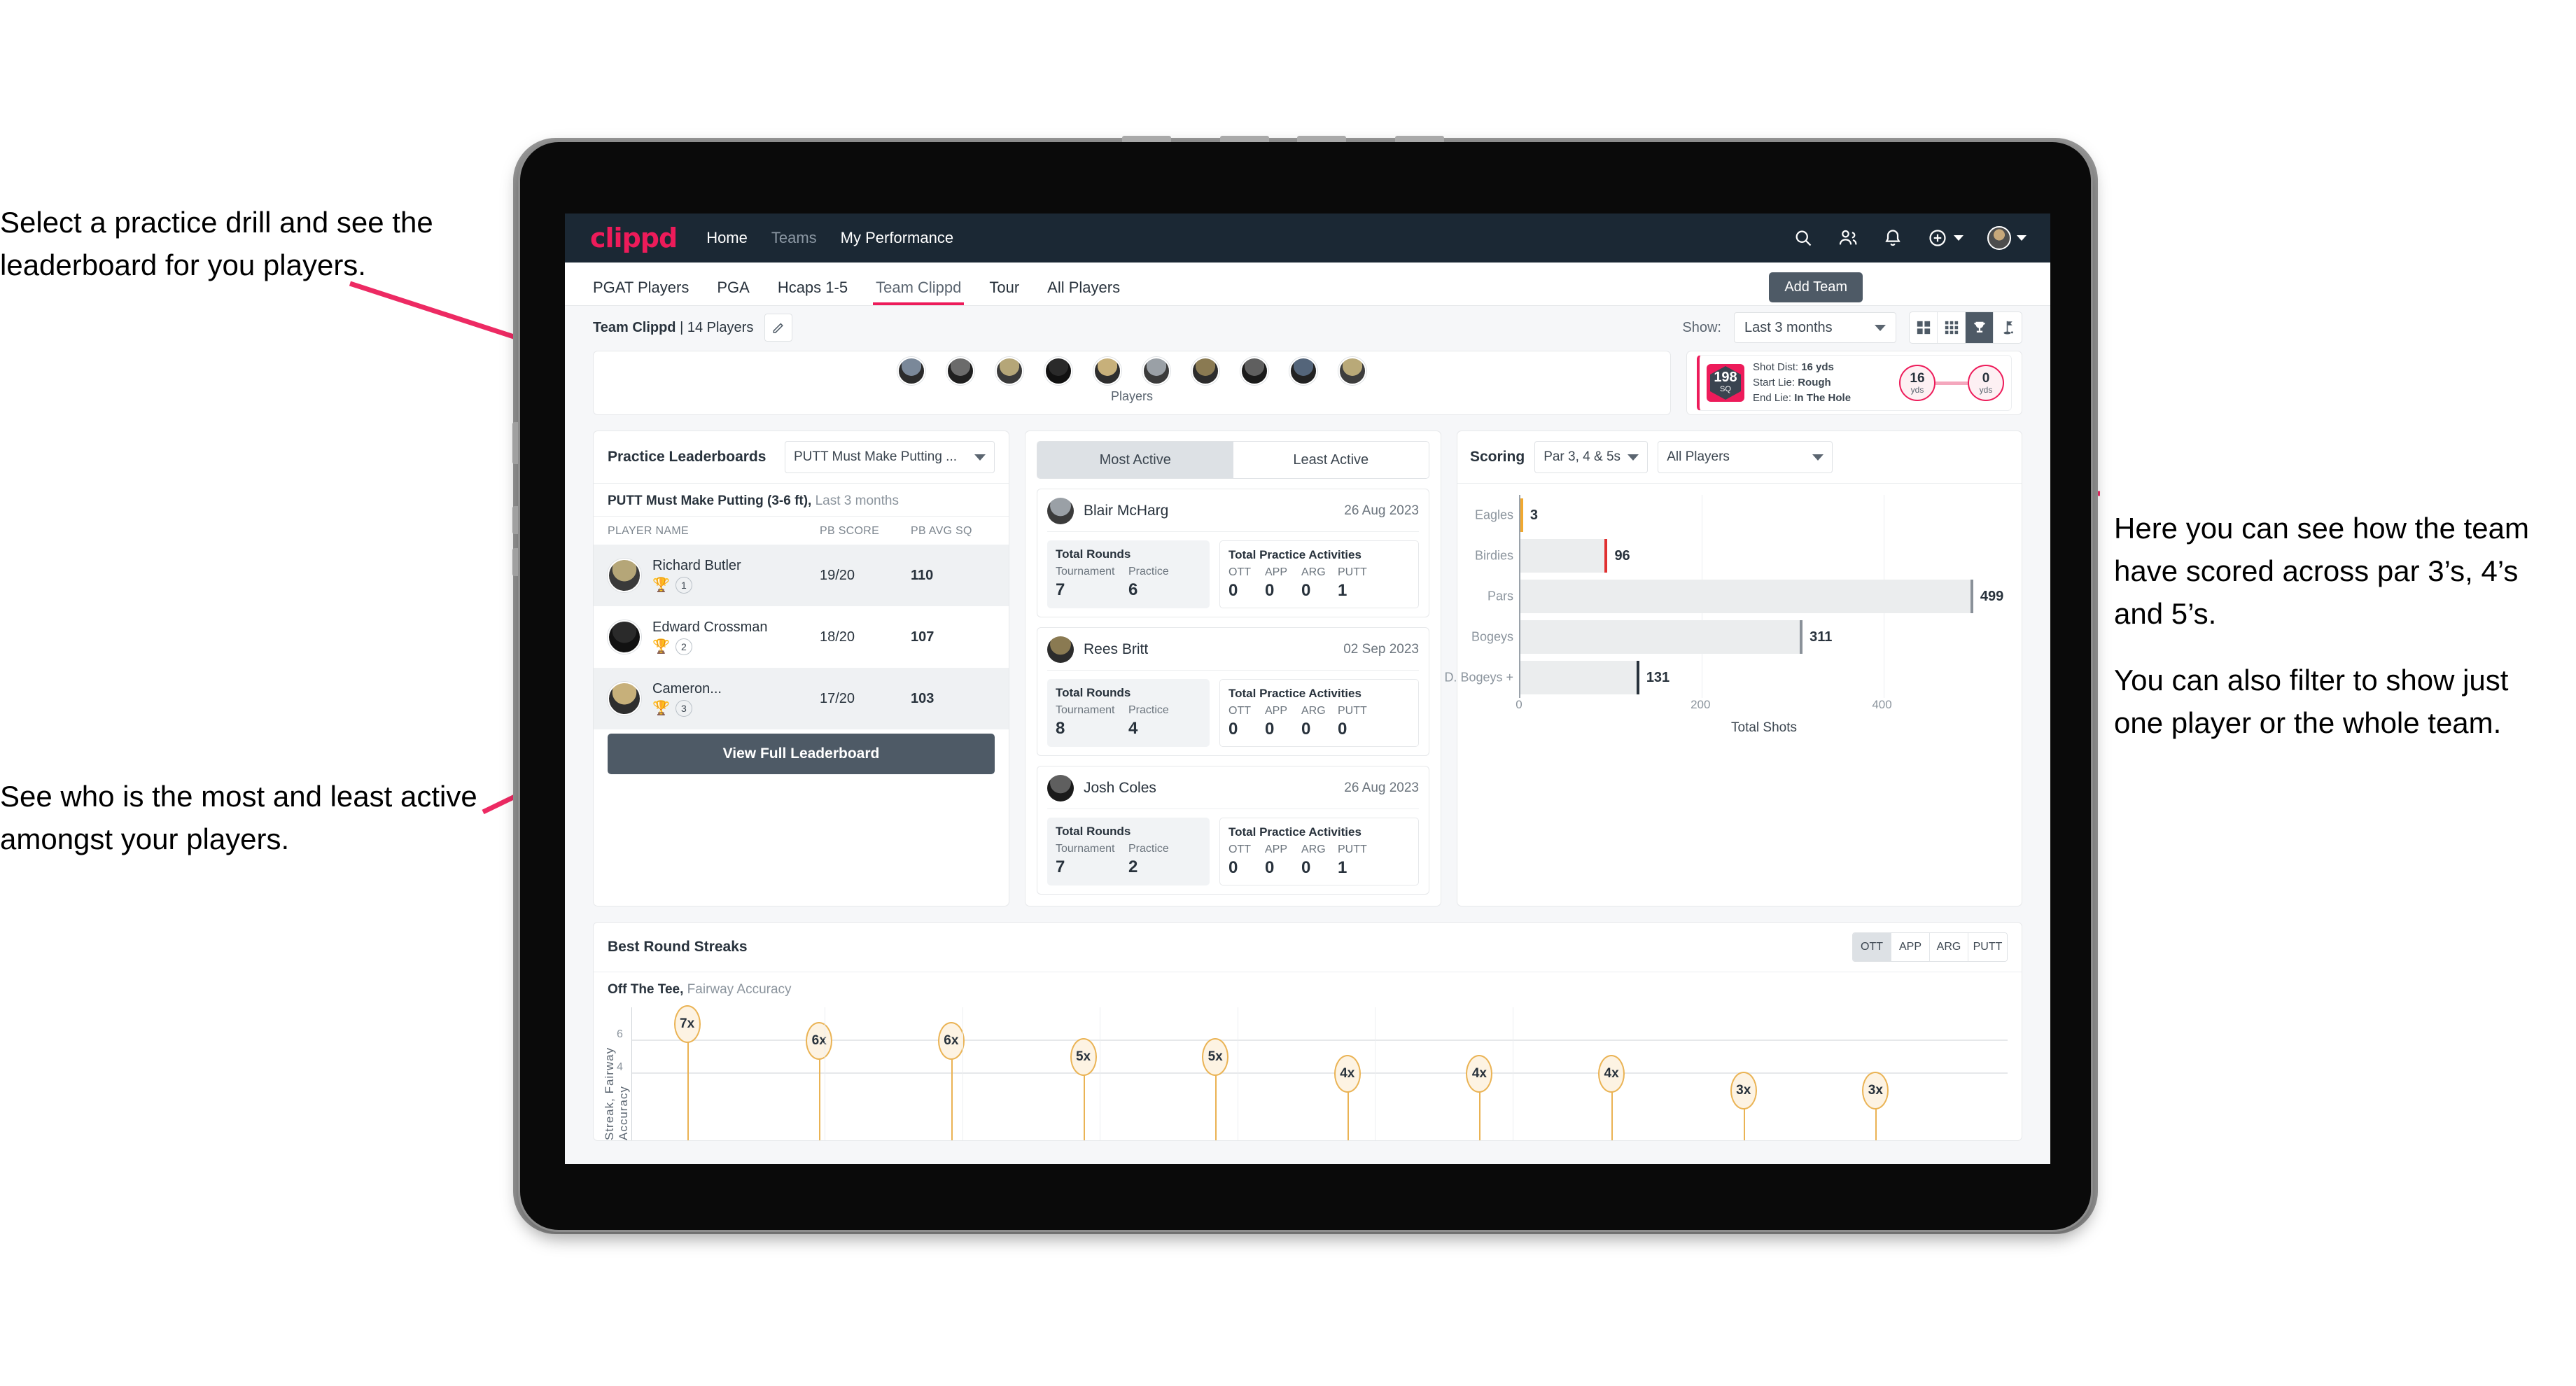  Describe the element at coordinates (1083, 292) in the screenshot. I see `tab-all-players: All Players` at that location.